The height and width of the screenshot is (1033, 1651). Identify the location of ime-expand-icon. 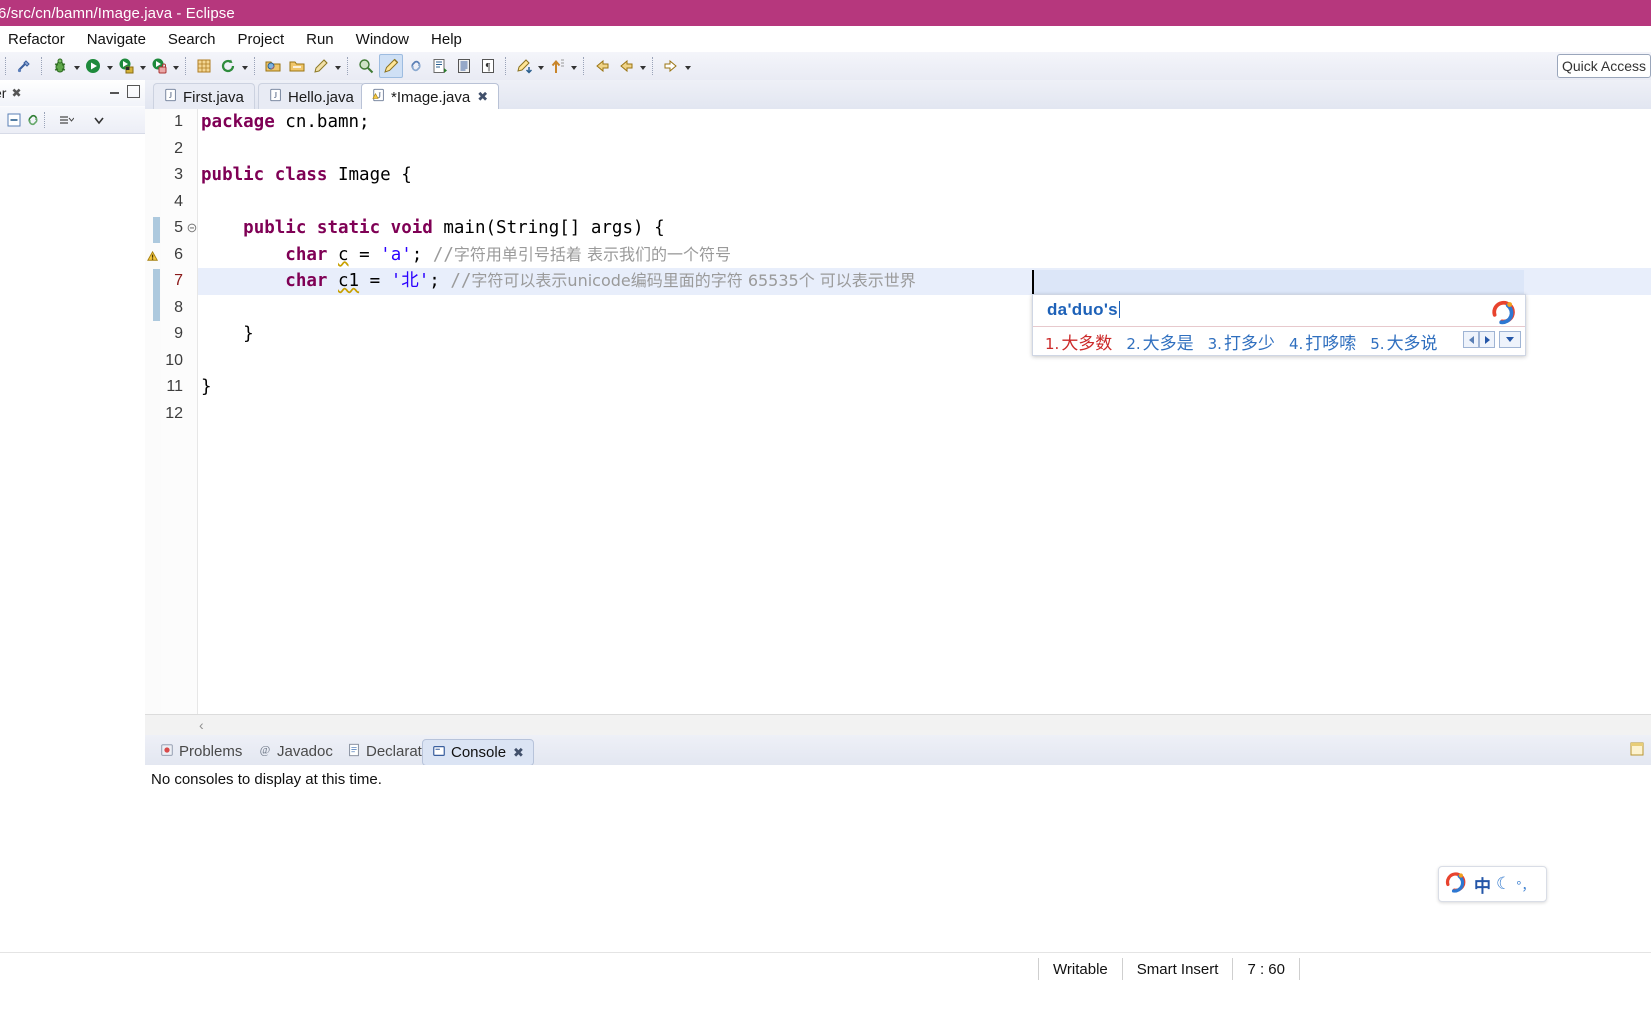
(1510, 339).